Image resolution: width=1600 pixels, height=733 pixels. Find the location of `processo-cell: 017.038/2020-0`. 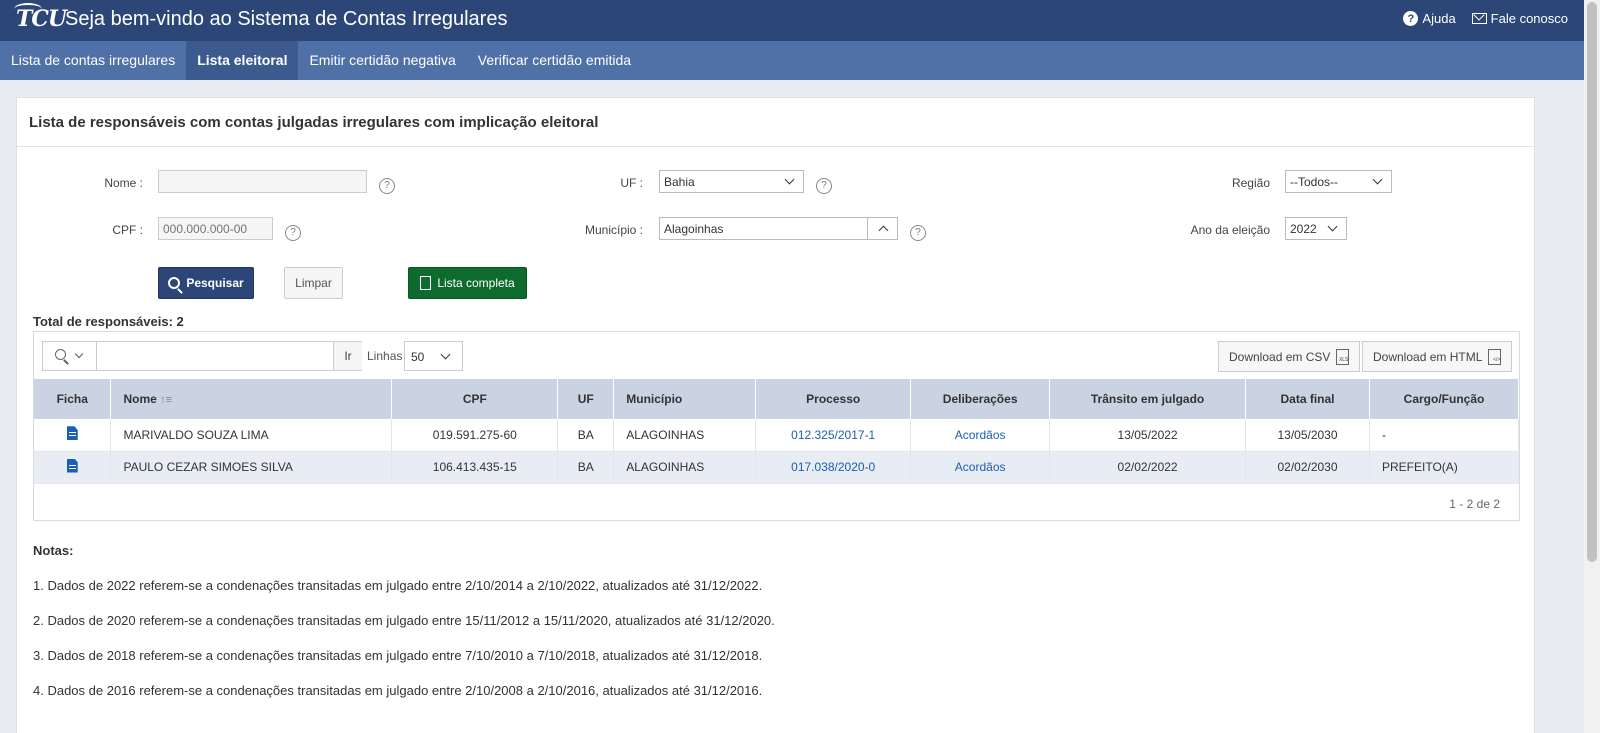

processo-cell: 017.038/2020-0 is located at coordinates (833, 467).